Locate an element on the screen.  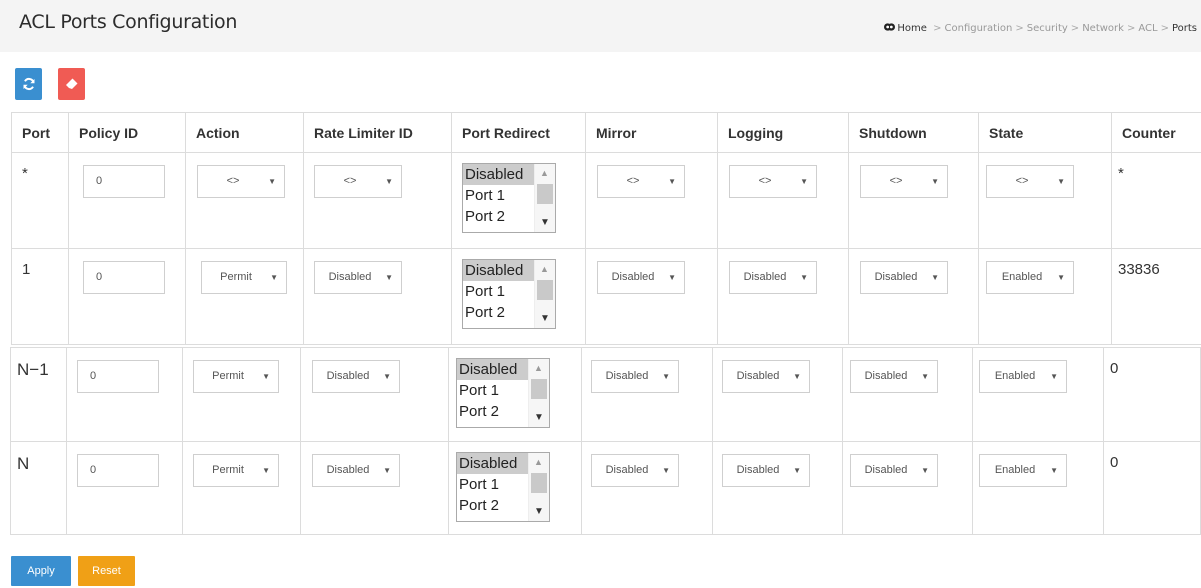
column-header-rate-limiter-id: Rate Limiter ID is located at coordinates (377, 132).